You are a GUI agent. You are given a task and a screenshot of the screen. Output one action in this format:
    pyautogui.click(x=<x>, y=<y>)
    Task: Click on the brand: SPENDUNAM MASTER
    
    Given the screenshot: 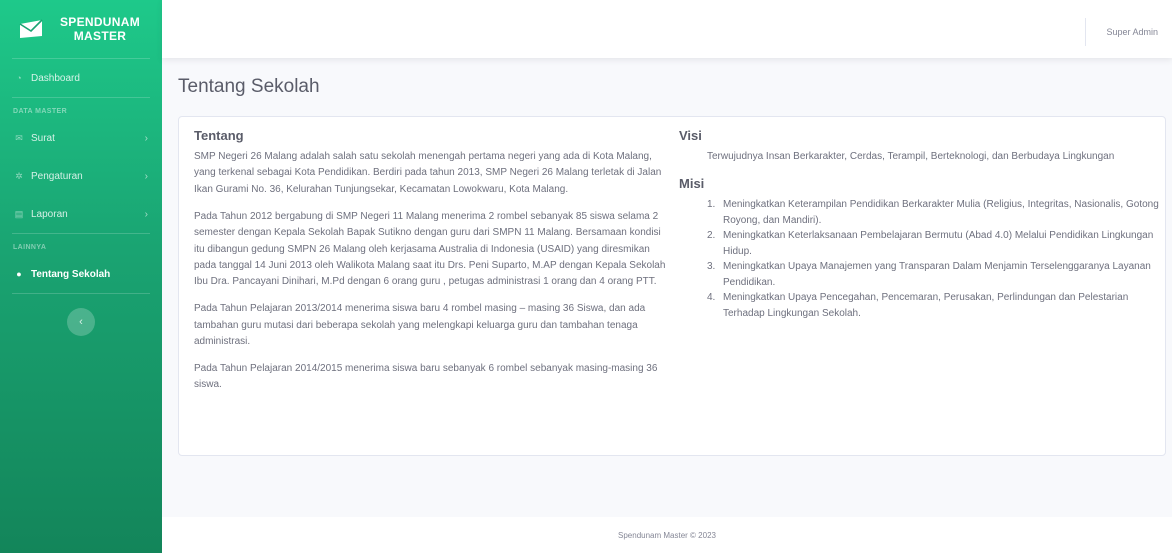 What is the action you would take?
    pyautogui.click(x=81, y=29)
    